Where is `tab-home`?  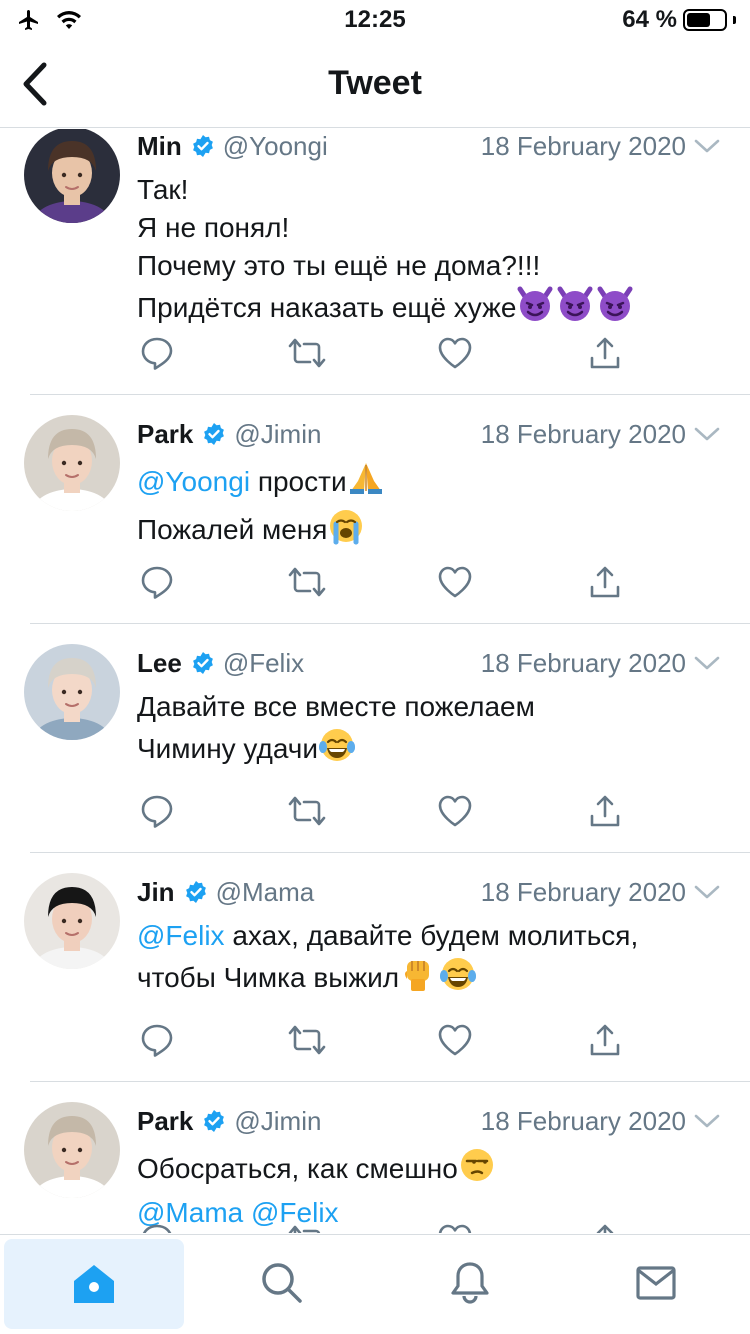 tab-home is located at coordinates (94, 1284).